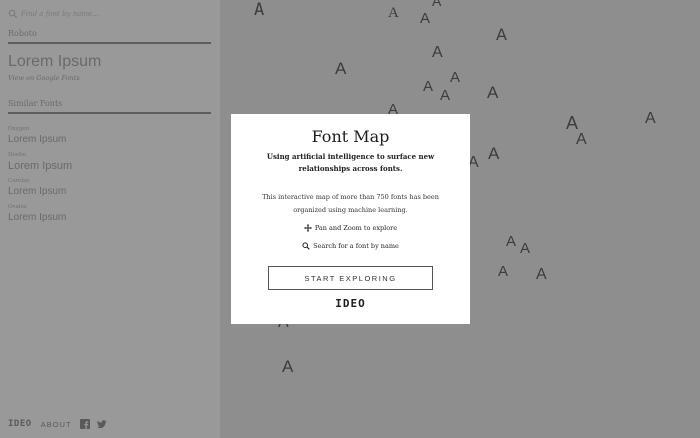  What do you see at coordinates (84, 424) in the screenshot?
I see `facebook-icon` at bounding box center [84, 424].